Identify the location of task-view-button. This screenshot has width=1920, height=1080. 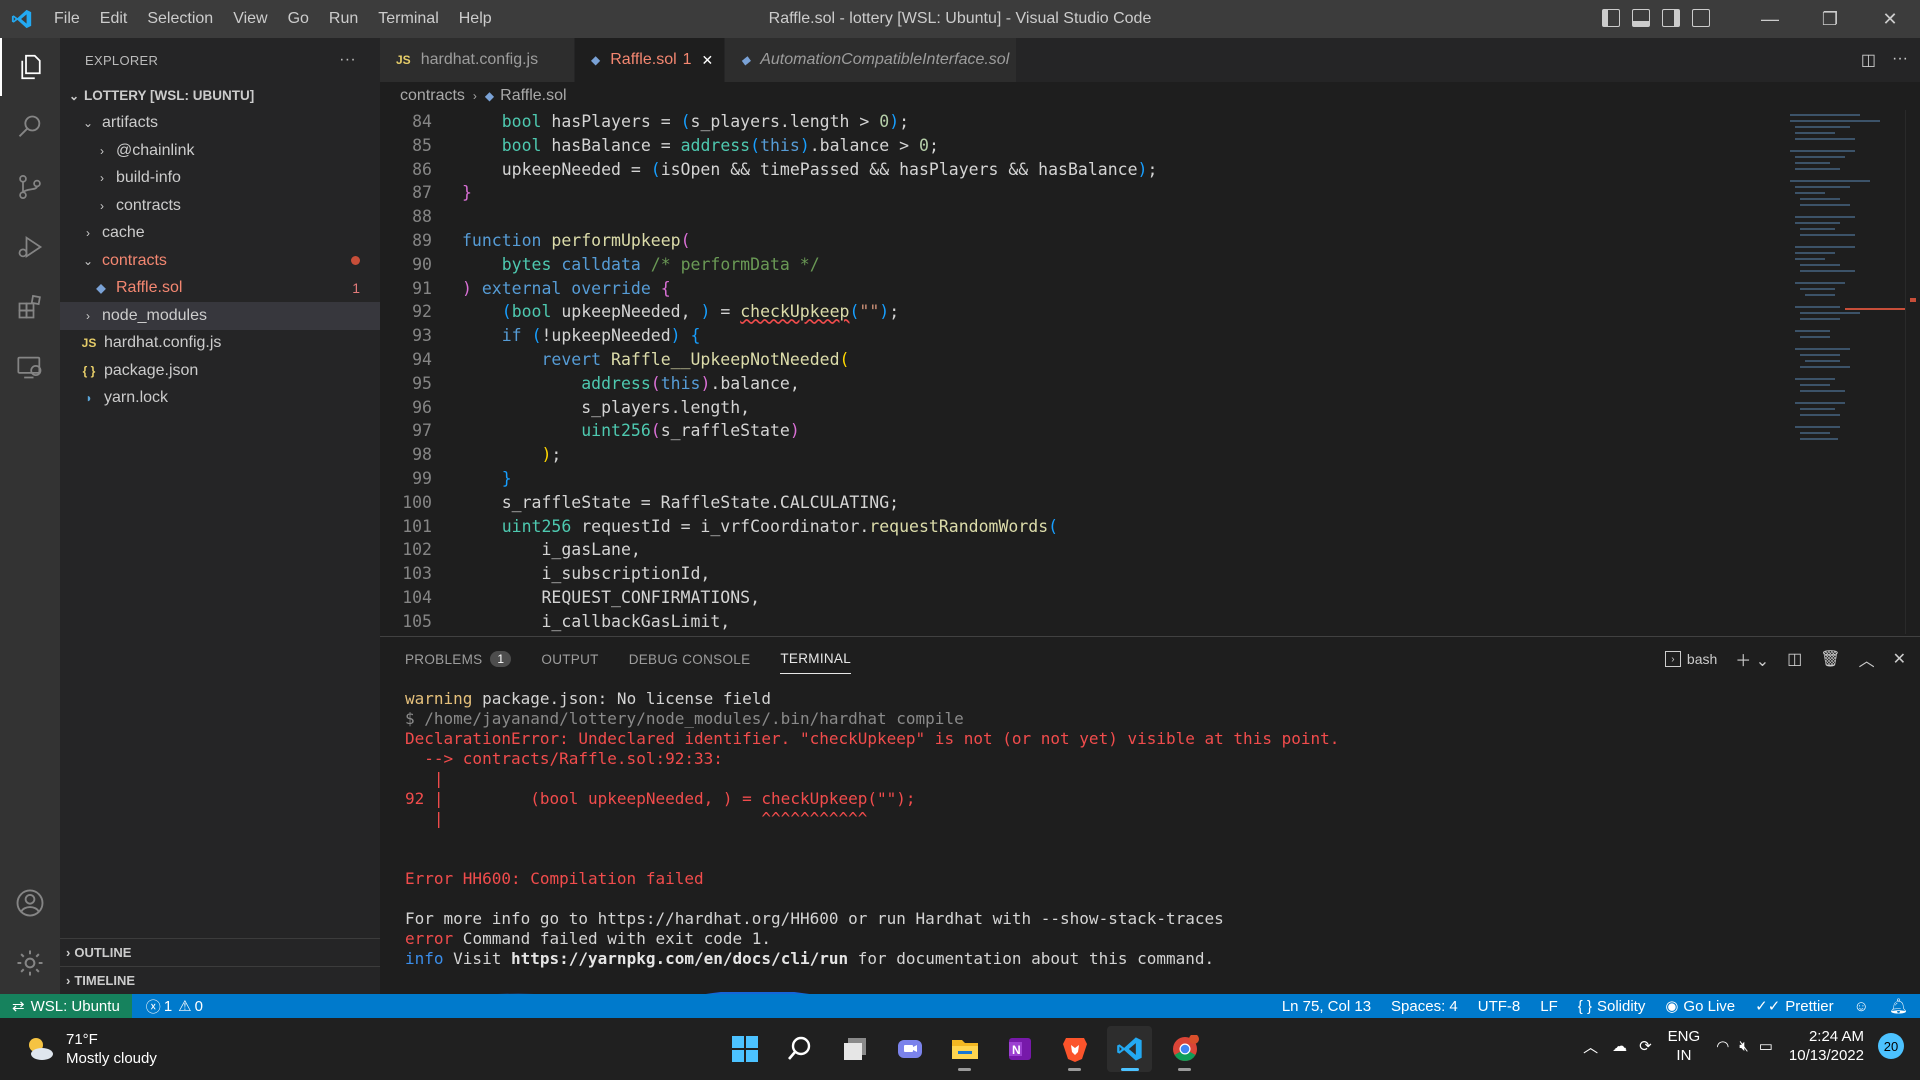
(854, 1049).